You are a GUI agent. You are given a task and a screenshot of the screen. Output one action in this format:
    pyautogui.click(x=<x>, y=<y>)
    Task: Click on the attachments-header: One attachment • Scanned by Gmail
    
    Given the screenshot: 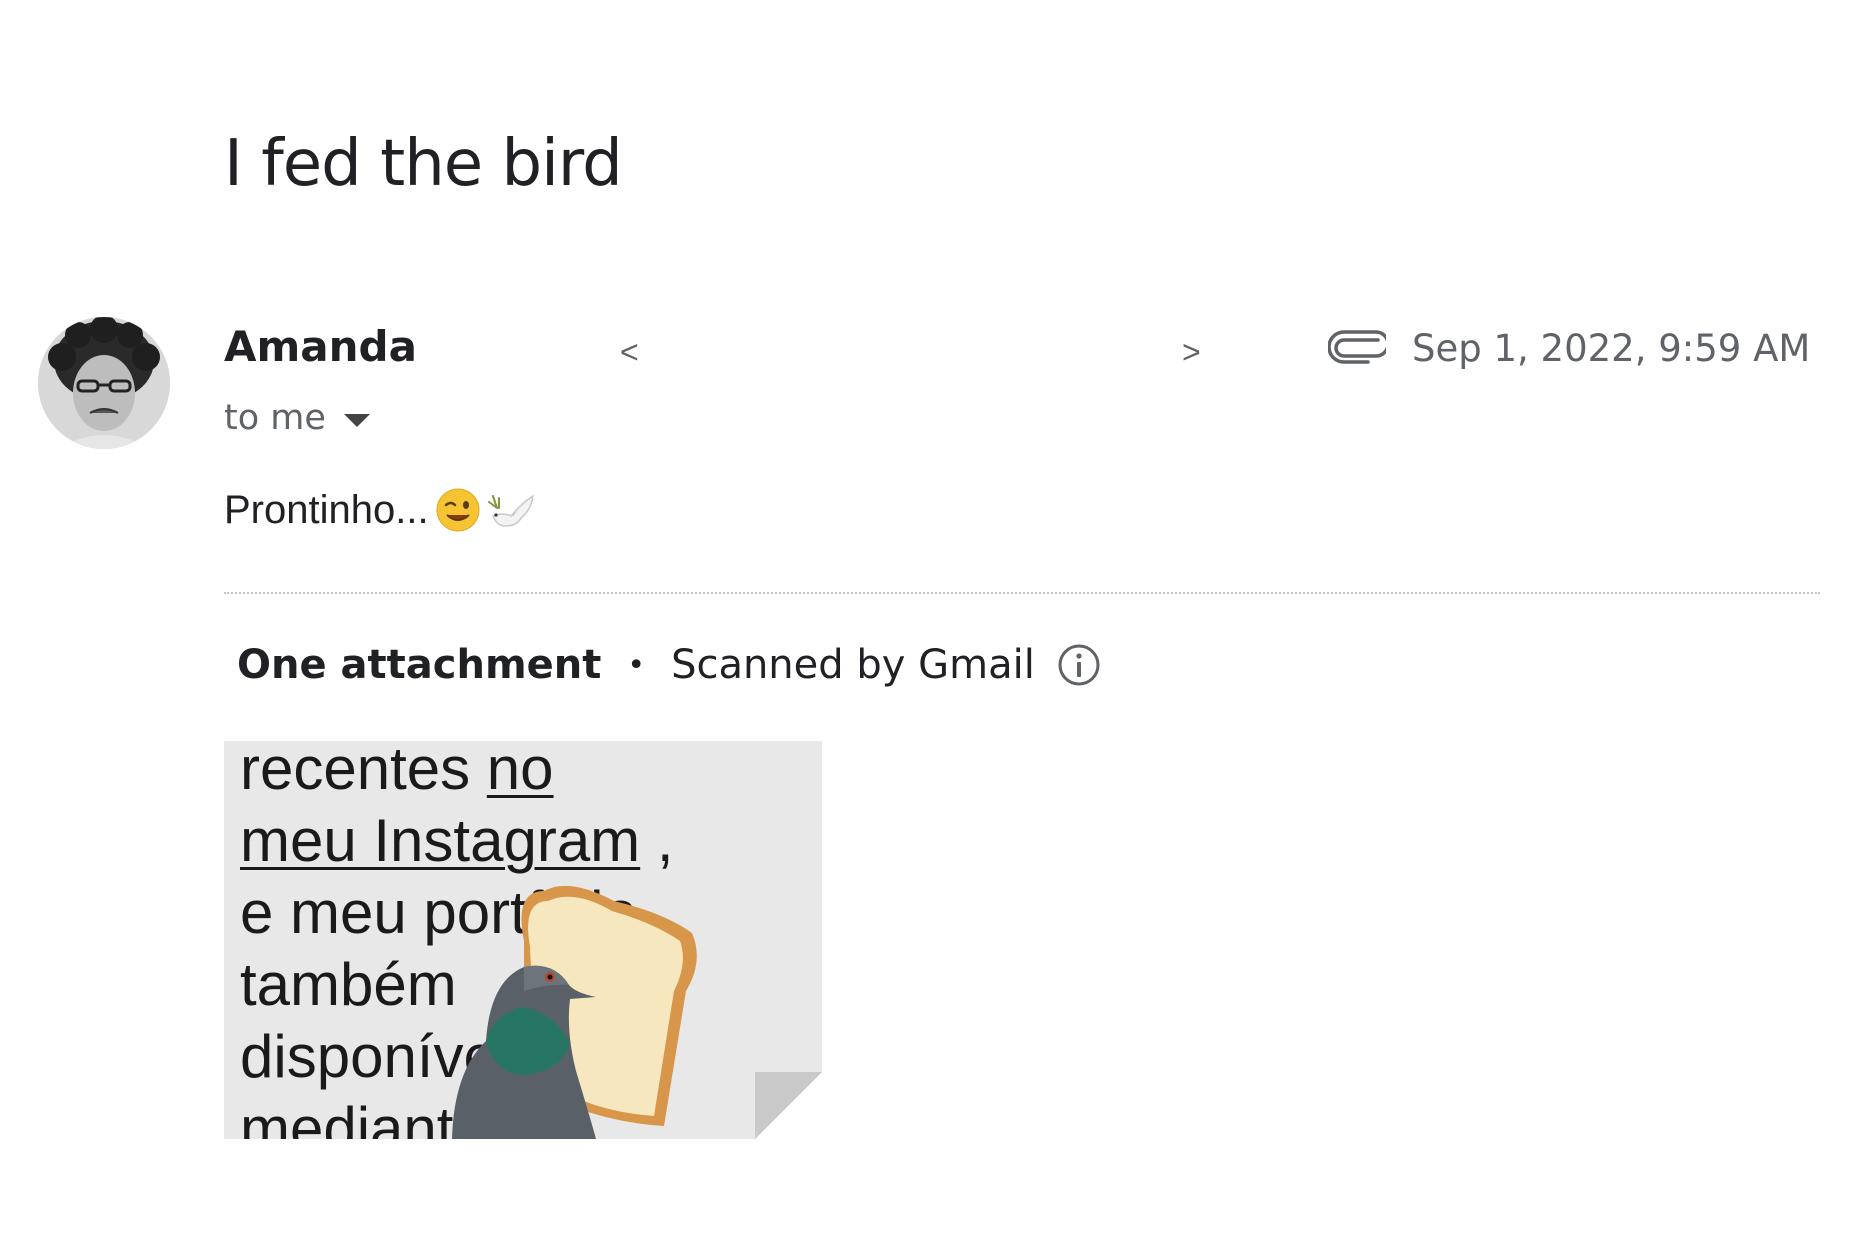 What is the action you would take?
    pyautogui.click(x=669, y=665)
    